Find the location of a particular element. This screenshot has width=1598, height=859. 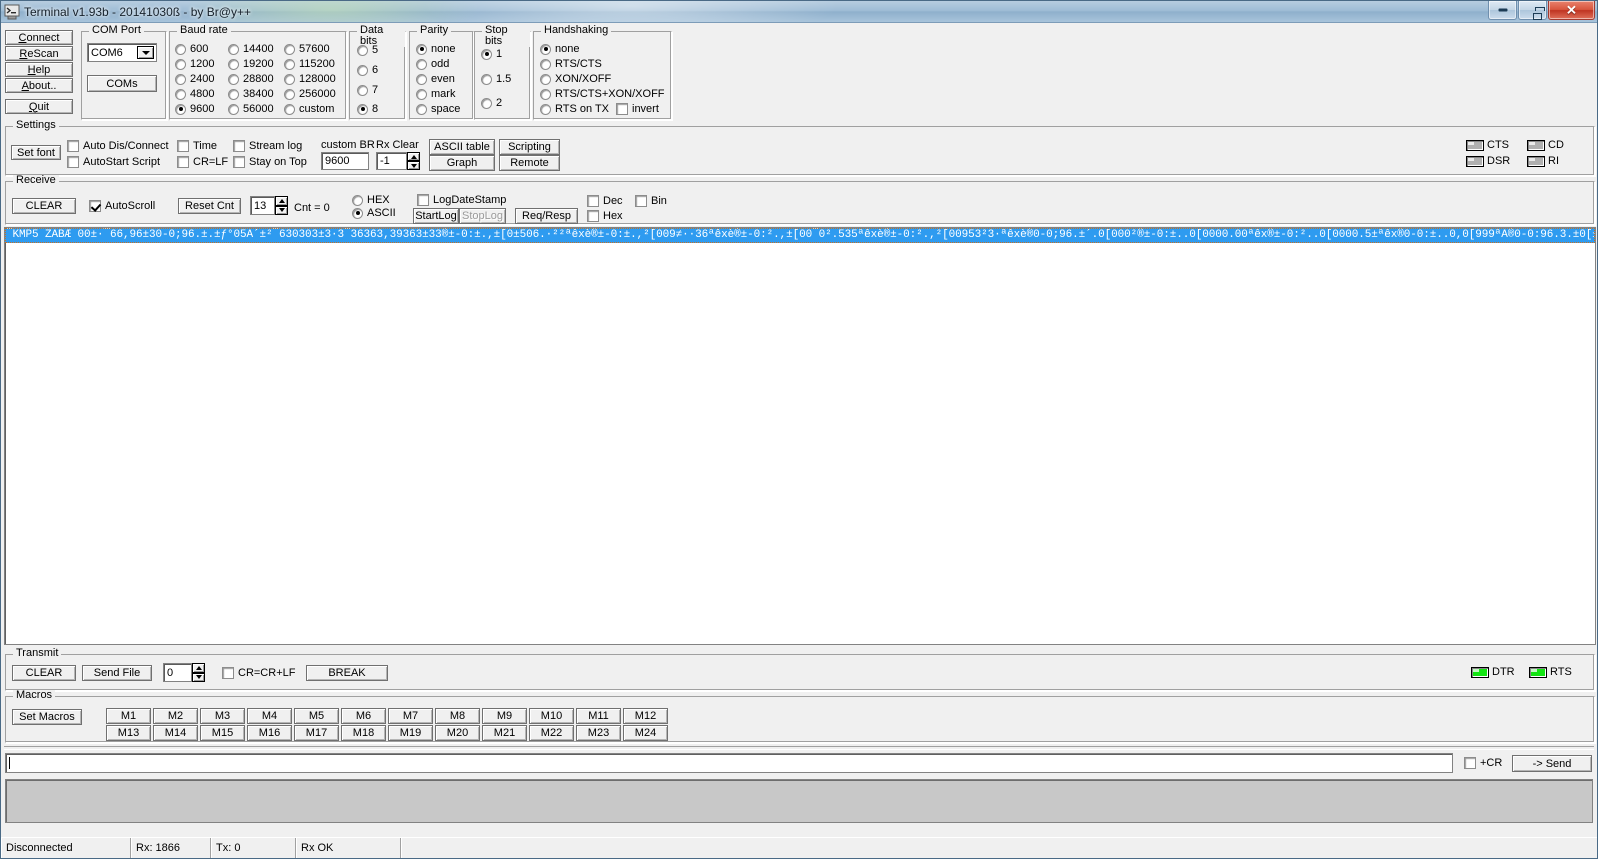

macro-button-m15: M15 is located at coordinates (222, 733).